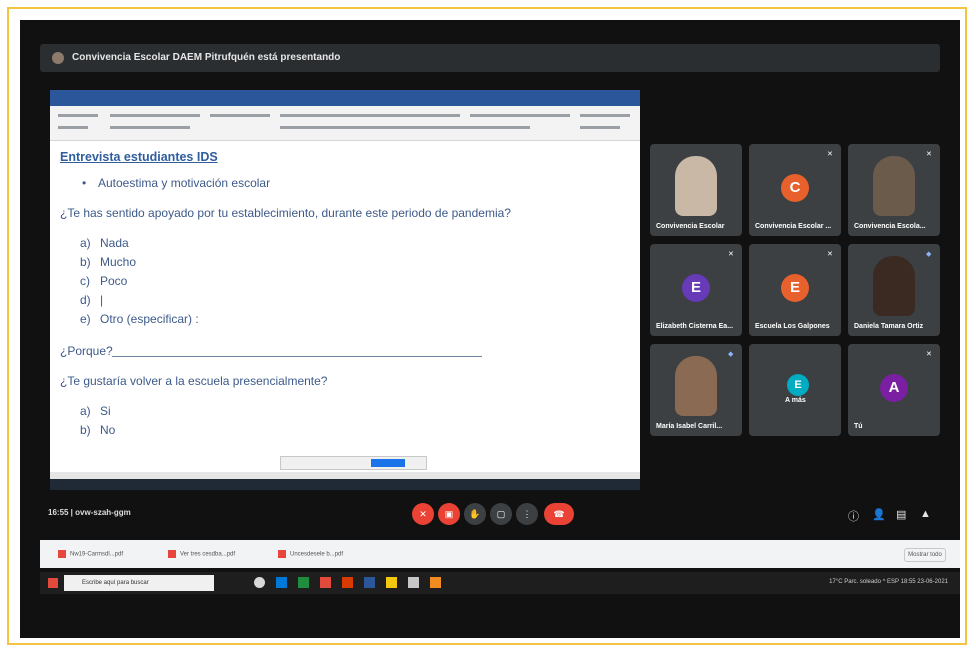 The width and height of the screenshot is (976, 654). Describe the element at coordinates (889, 326) in the screenshot. I see `participant-name: Daniela Tamara Ortiz` at that location.